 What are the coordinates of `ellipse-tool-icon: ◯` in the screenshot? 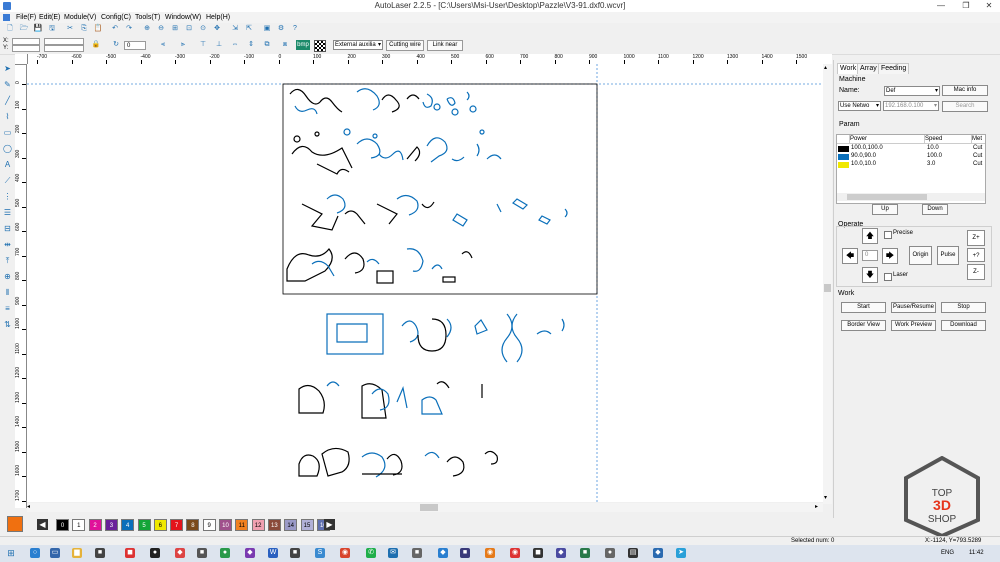 It's located at (7, 148).